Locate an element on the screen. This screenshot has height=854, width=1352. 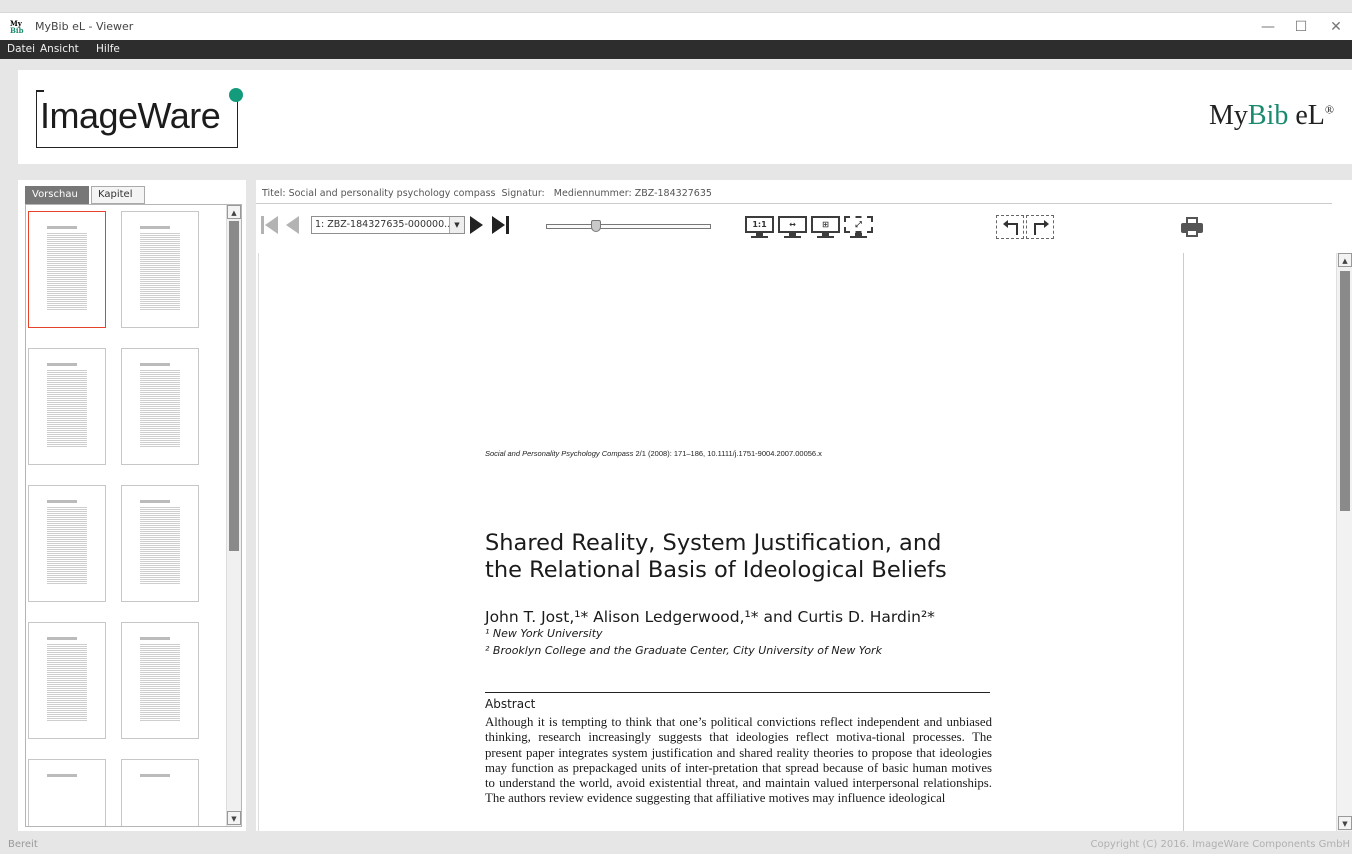
viewer-toolbar: 1: ZBZ-184327635-000000... ▼ 1:1 ↔ ⊞ ⤢ is located at coordinates (794, 226).